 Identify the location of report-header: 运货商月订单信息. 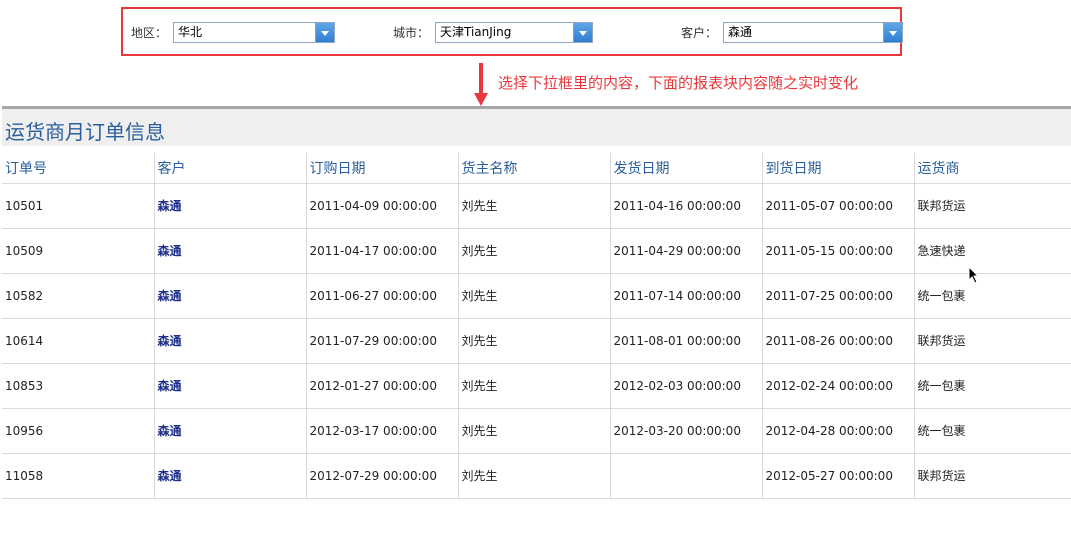
(536, 126).